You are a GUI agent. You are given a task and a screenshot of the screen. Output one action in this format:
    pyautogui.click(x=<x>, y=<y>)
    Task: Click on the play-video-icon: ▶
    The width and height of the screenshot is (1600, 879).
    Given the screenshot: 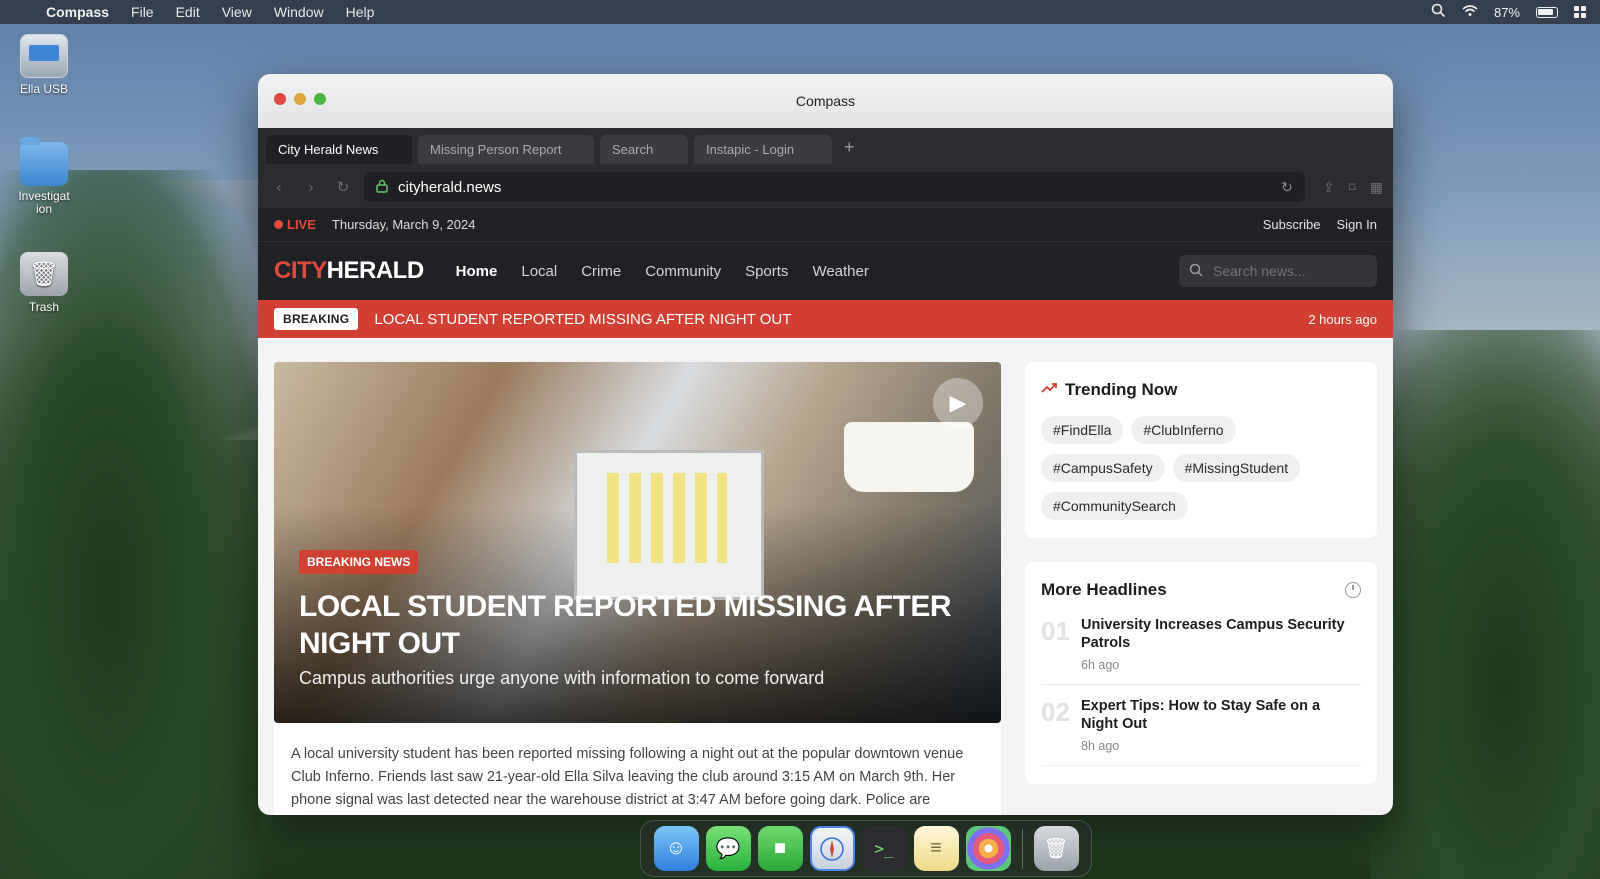 What is the action you would take?
    pyautogui.click(x=958, y=403)
    